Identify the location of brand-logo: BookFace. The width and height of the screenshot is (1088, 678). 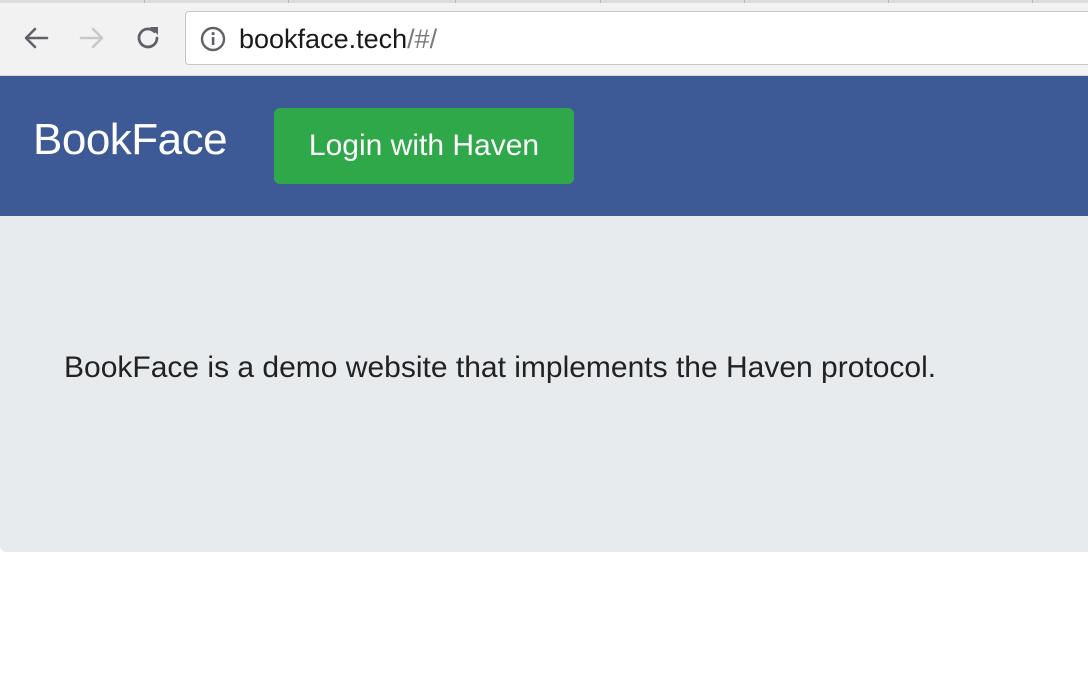
(130, 140).